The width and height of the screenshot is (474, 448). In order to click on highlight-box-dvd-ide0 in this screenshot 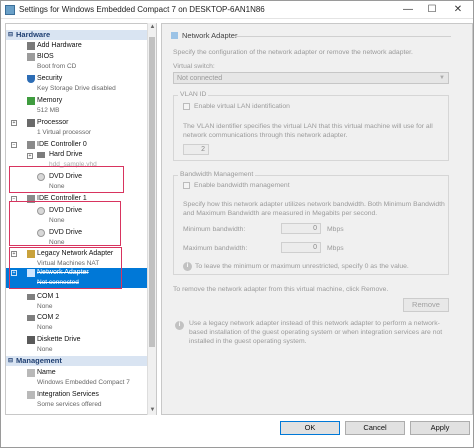, I will do `click(66, 179)`.